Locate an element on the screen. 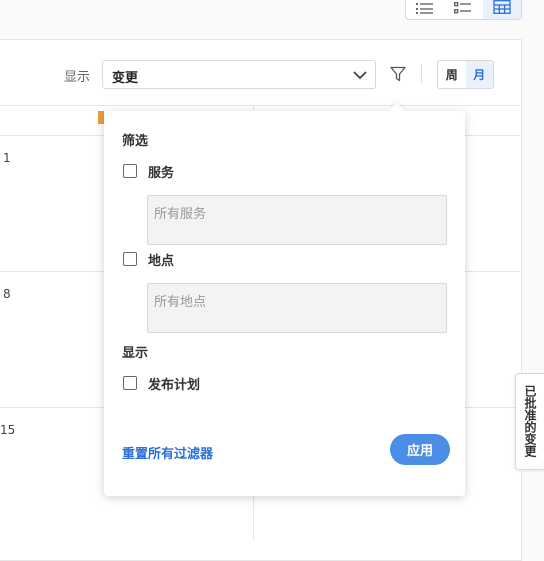 The image size is (544, 561). checklist-view-button is located at coordinates (463, 9).